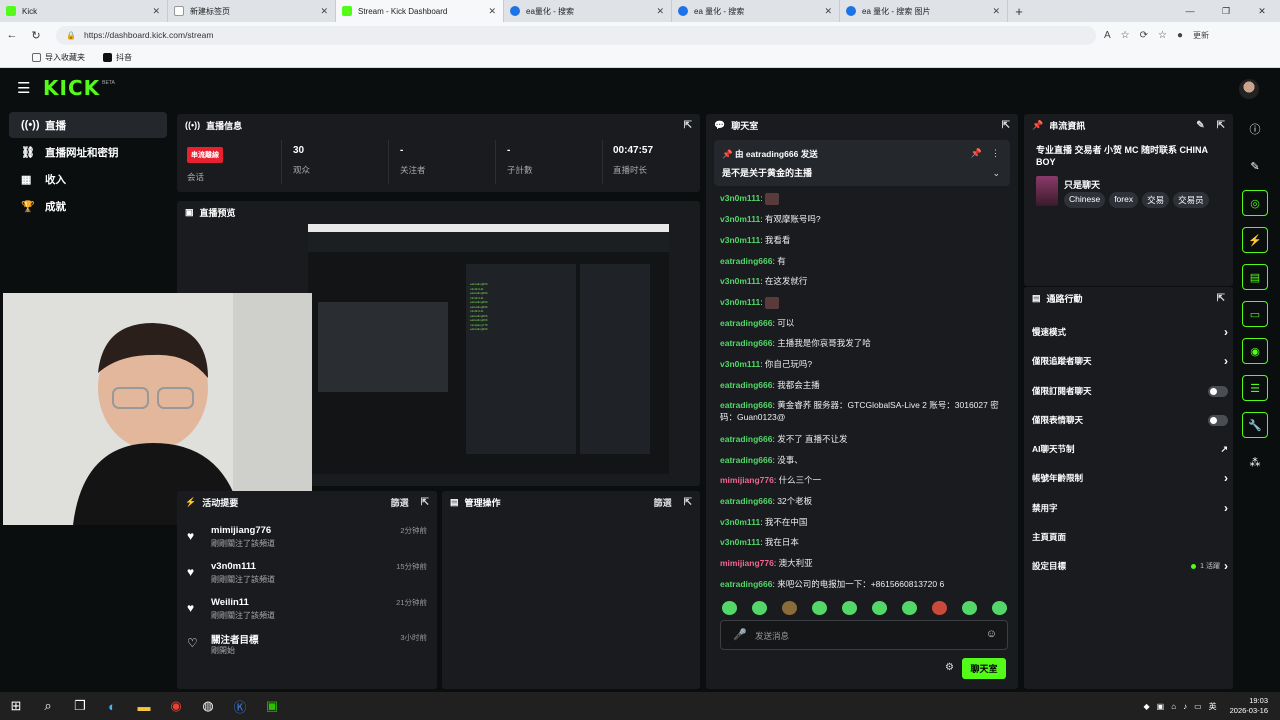 The width and height of the screenshot is (1280, 720). What do you see at coordinates (1262, 11) in the screenshot?
I see `close-window-icon: ✕` at bounding box center [1262, 11].